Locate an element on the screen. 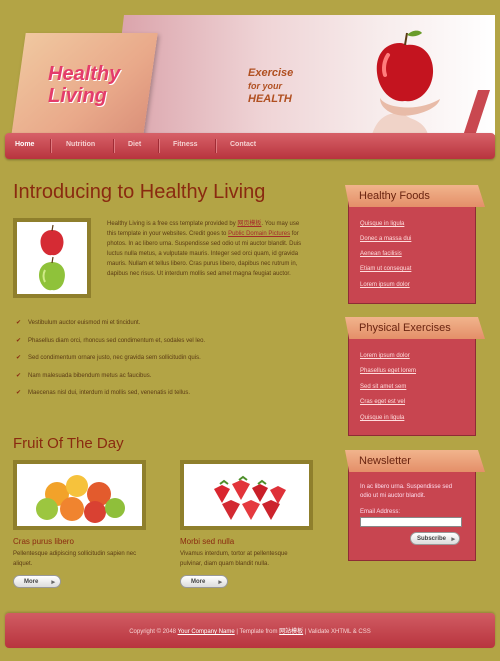 The width and height of the screenshot is (500, 661). logo-line1: Healthy is located at coordinates (84, 74).